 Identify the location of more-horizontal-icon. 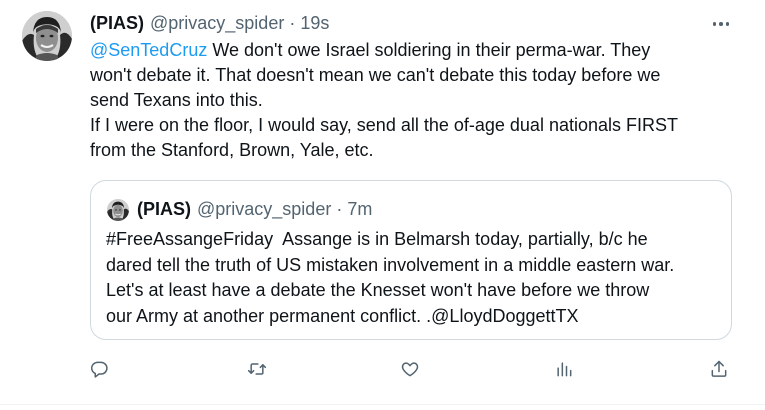
(721, 24).